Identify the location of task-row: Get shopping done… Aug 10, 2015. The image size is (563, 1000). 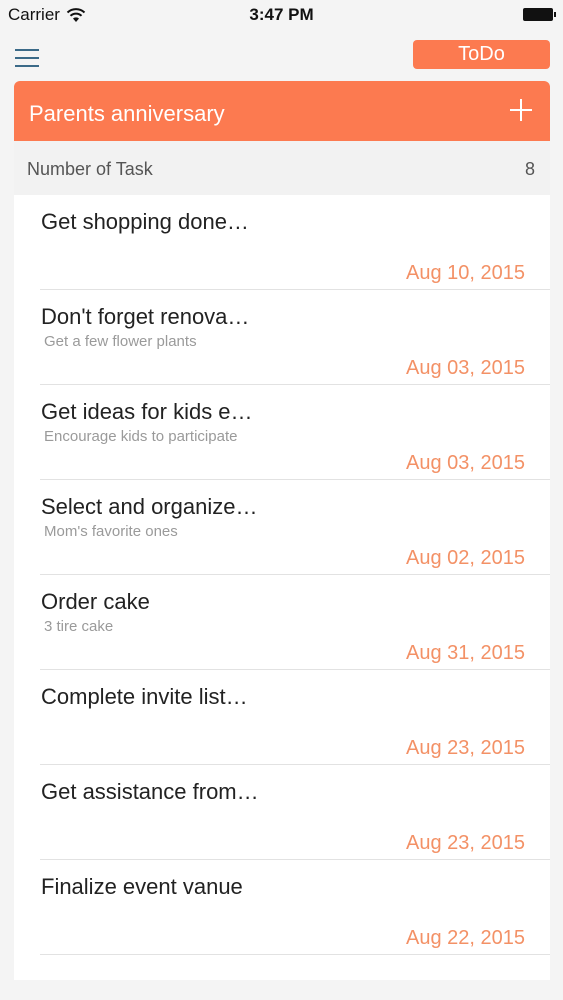
(295, 242).